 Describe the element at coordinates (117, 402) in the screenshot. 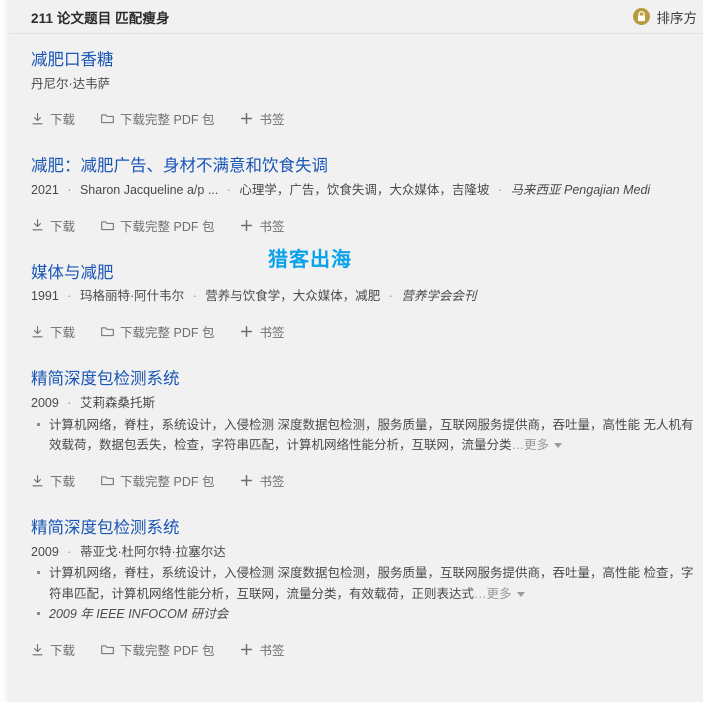

I see `result-authors: 艾莉森桑托斯` at that location.